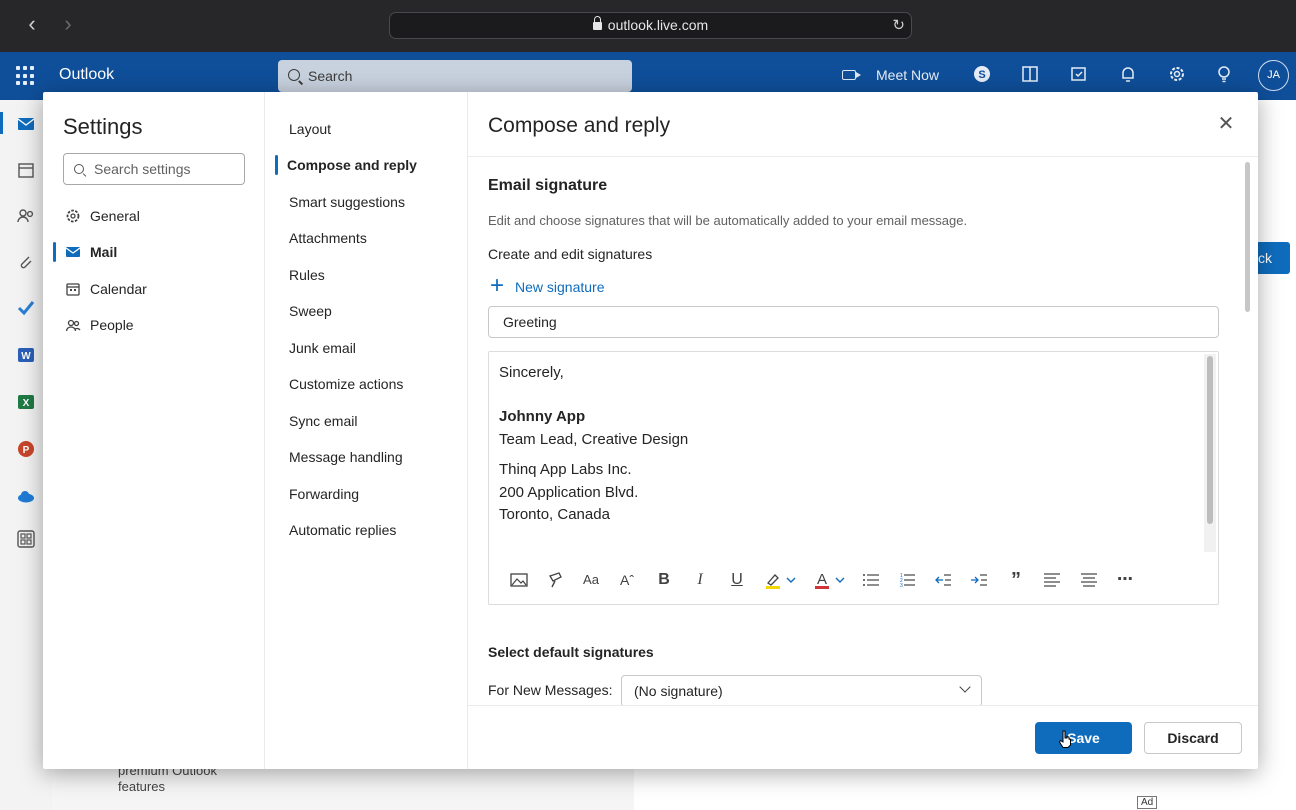 Image resolution: width=1296 pixels, height=810 pixels. What do you see at coordinates (664, 580) in the screenshot?
I see `bold-icon: B` at bounding box center [664, 580].